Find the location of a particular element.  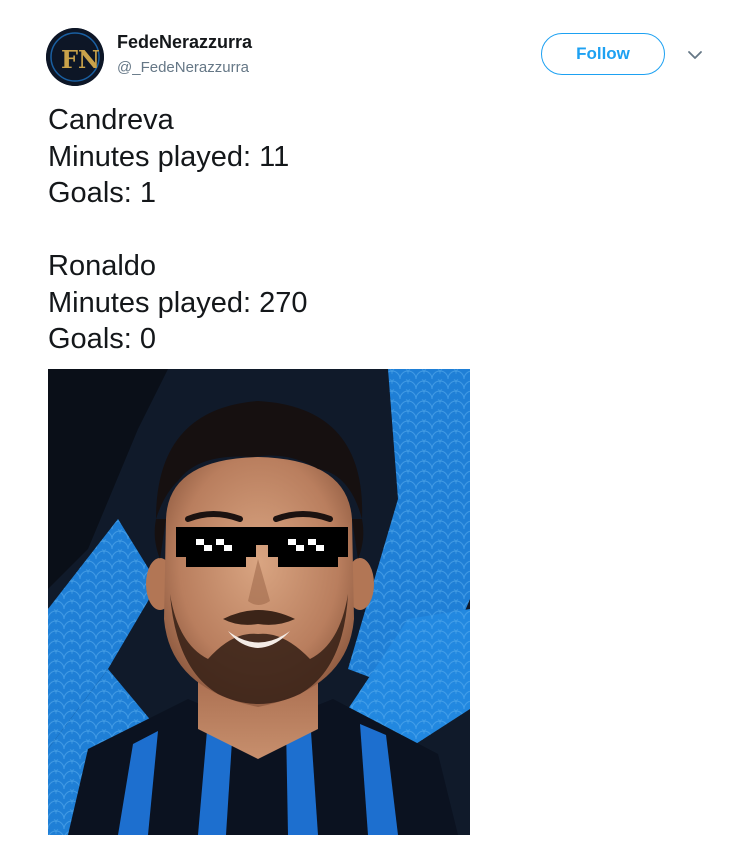

tweet-menu-button is located at coordinates (695, 55).